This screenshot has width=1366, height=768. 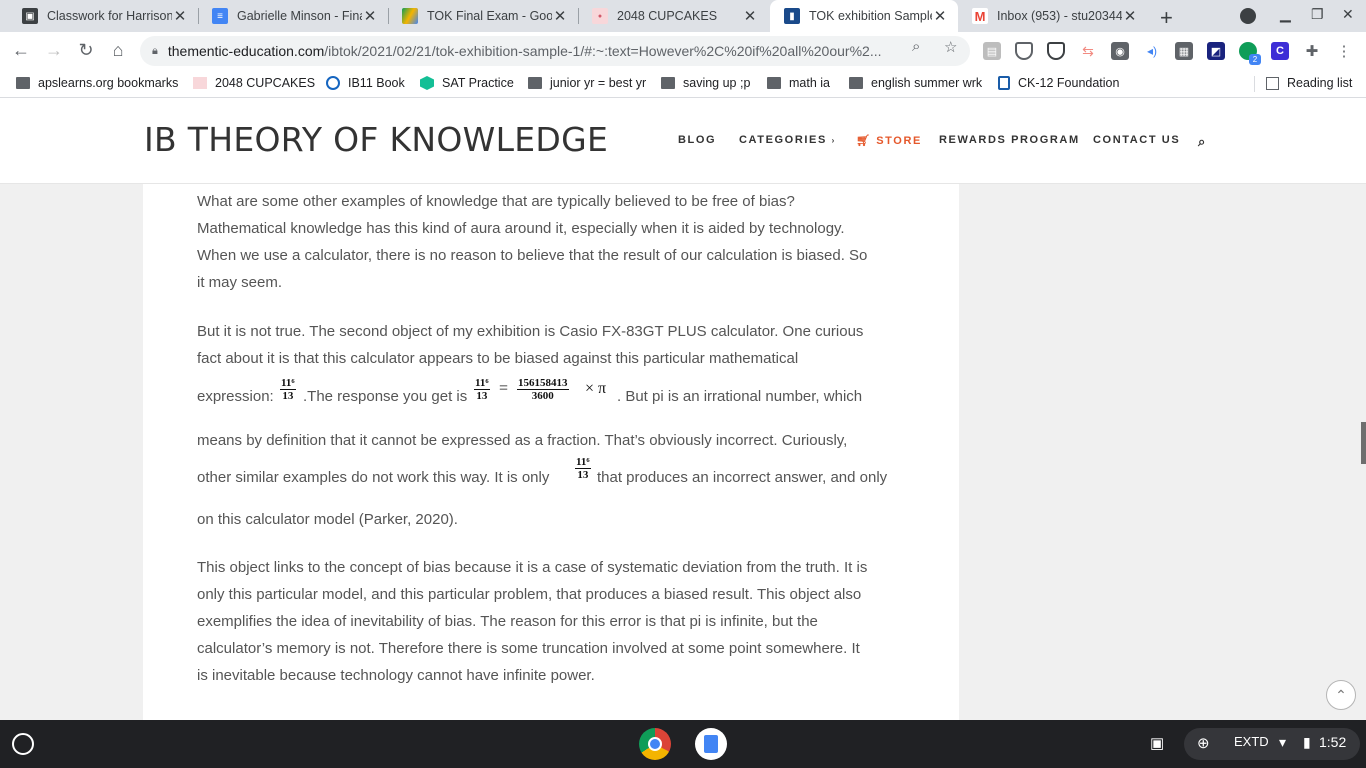 I want to click on battery-icon: ▮, so click(x=1307, y=742).